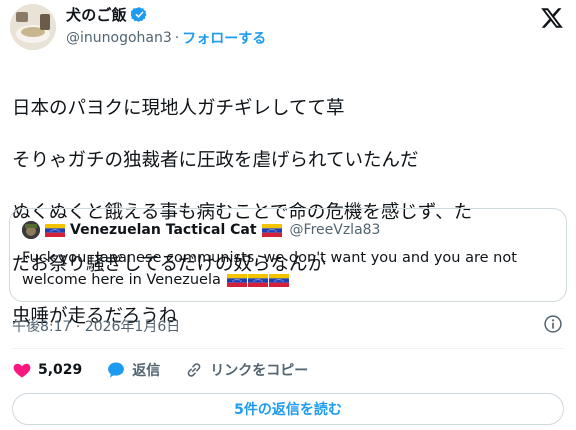 The image size is (576, 430). Describe the element at coordinates (146, 371) in the screenshot. I see `reply-label: 返信` at that location.